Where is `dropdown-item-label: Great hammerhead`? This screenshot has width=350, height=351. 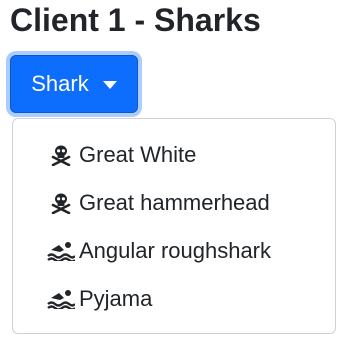 dropdown-item-label: Great hammerhead is located at coordinates (174, 202).